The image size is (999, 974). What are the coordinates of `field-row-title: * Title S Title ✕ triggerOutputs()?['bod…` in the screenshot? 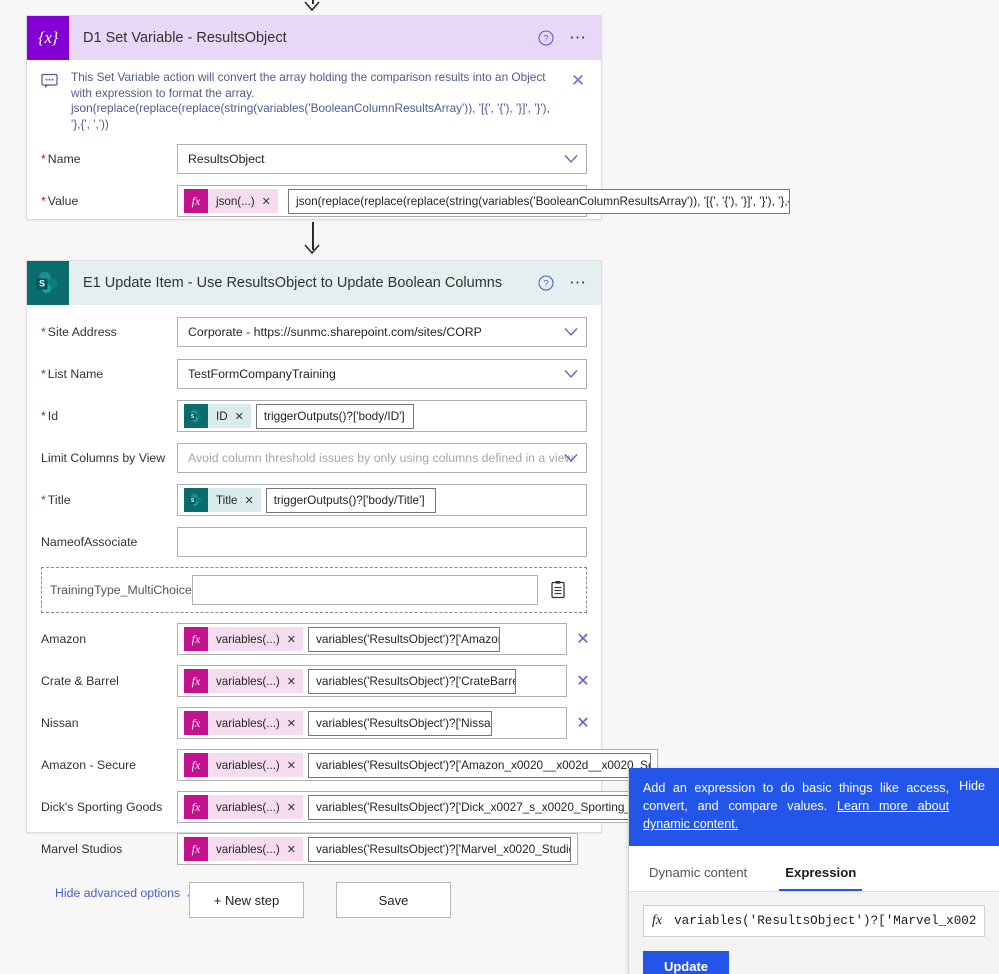 It's located at (314, 500).